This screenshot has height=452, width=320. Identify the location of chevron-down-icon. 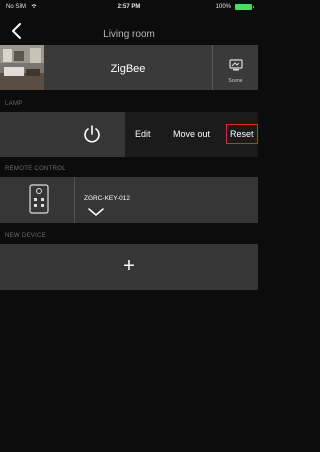
(96, 212).